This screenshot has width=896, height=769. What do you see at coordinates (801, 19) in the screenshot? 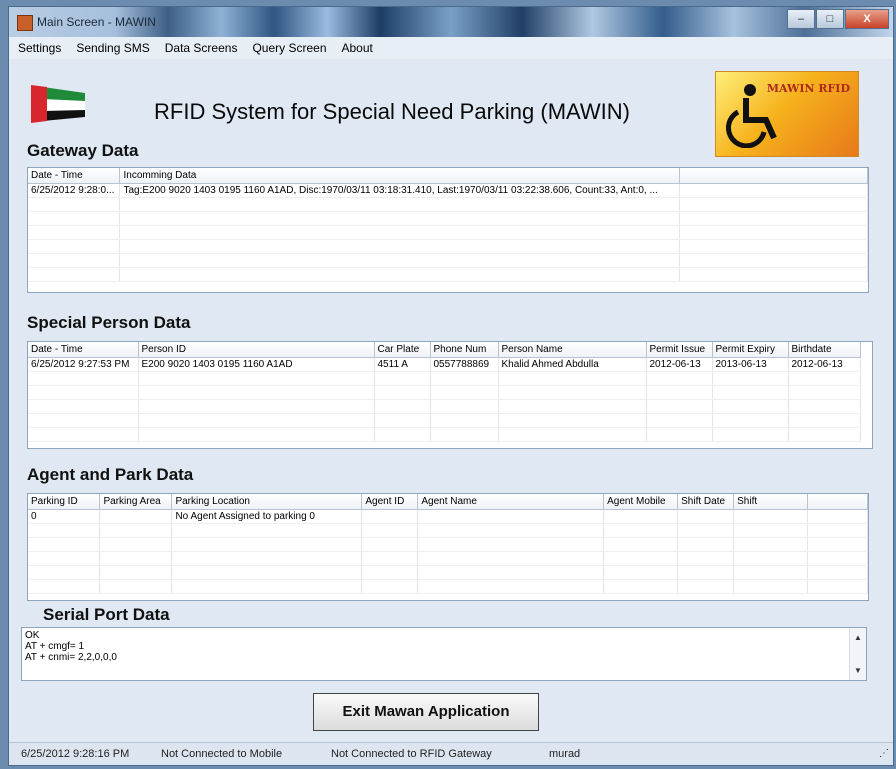
I see `minimize-button: –` at bounding box center [801, 19].